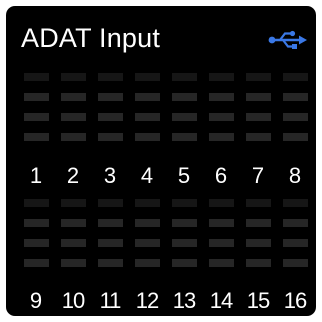 This screenshot has width=322, height=322. What do you see at coordinates (147, 176) in the screenshot?
I see `channel-4-label: 4` at bounding box center [147, 176].